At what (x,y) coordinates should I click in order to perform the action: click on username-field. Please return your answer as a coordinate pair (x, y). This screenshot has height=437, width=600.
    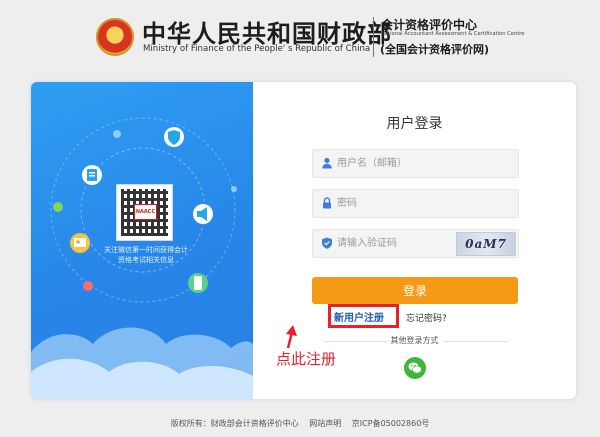
    Looking at the image, I should click on (415, 163).